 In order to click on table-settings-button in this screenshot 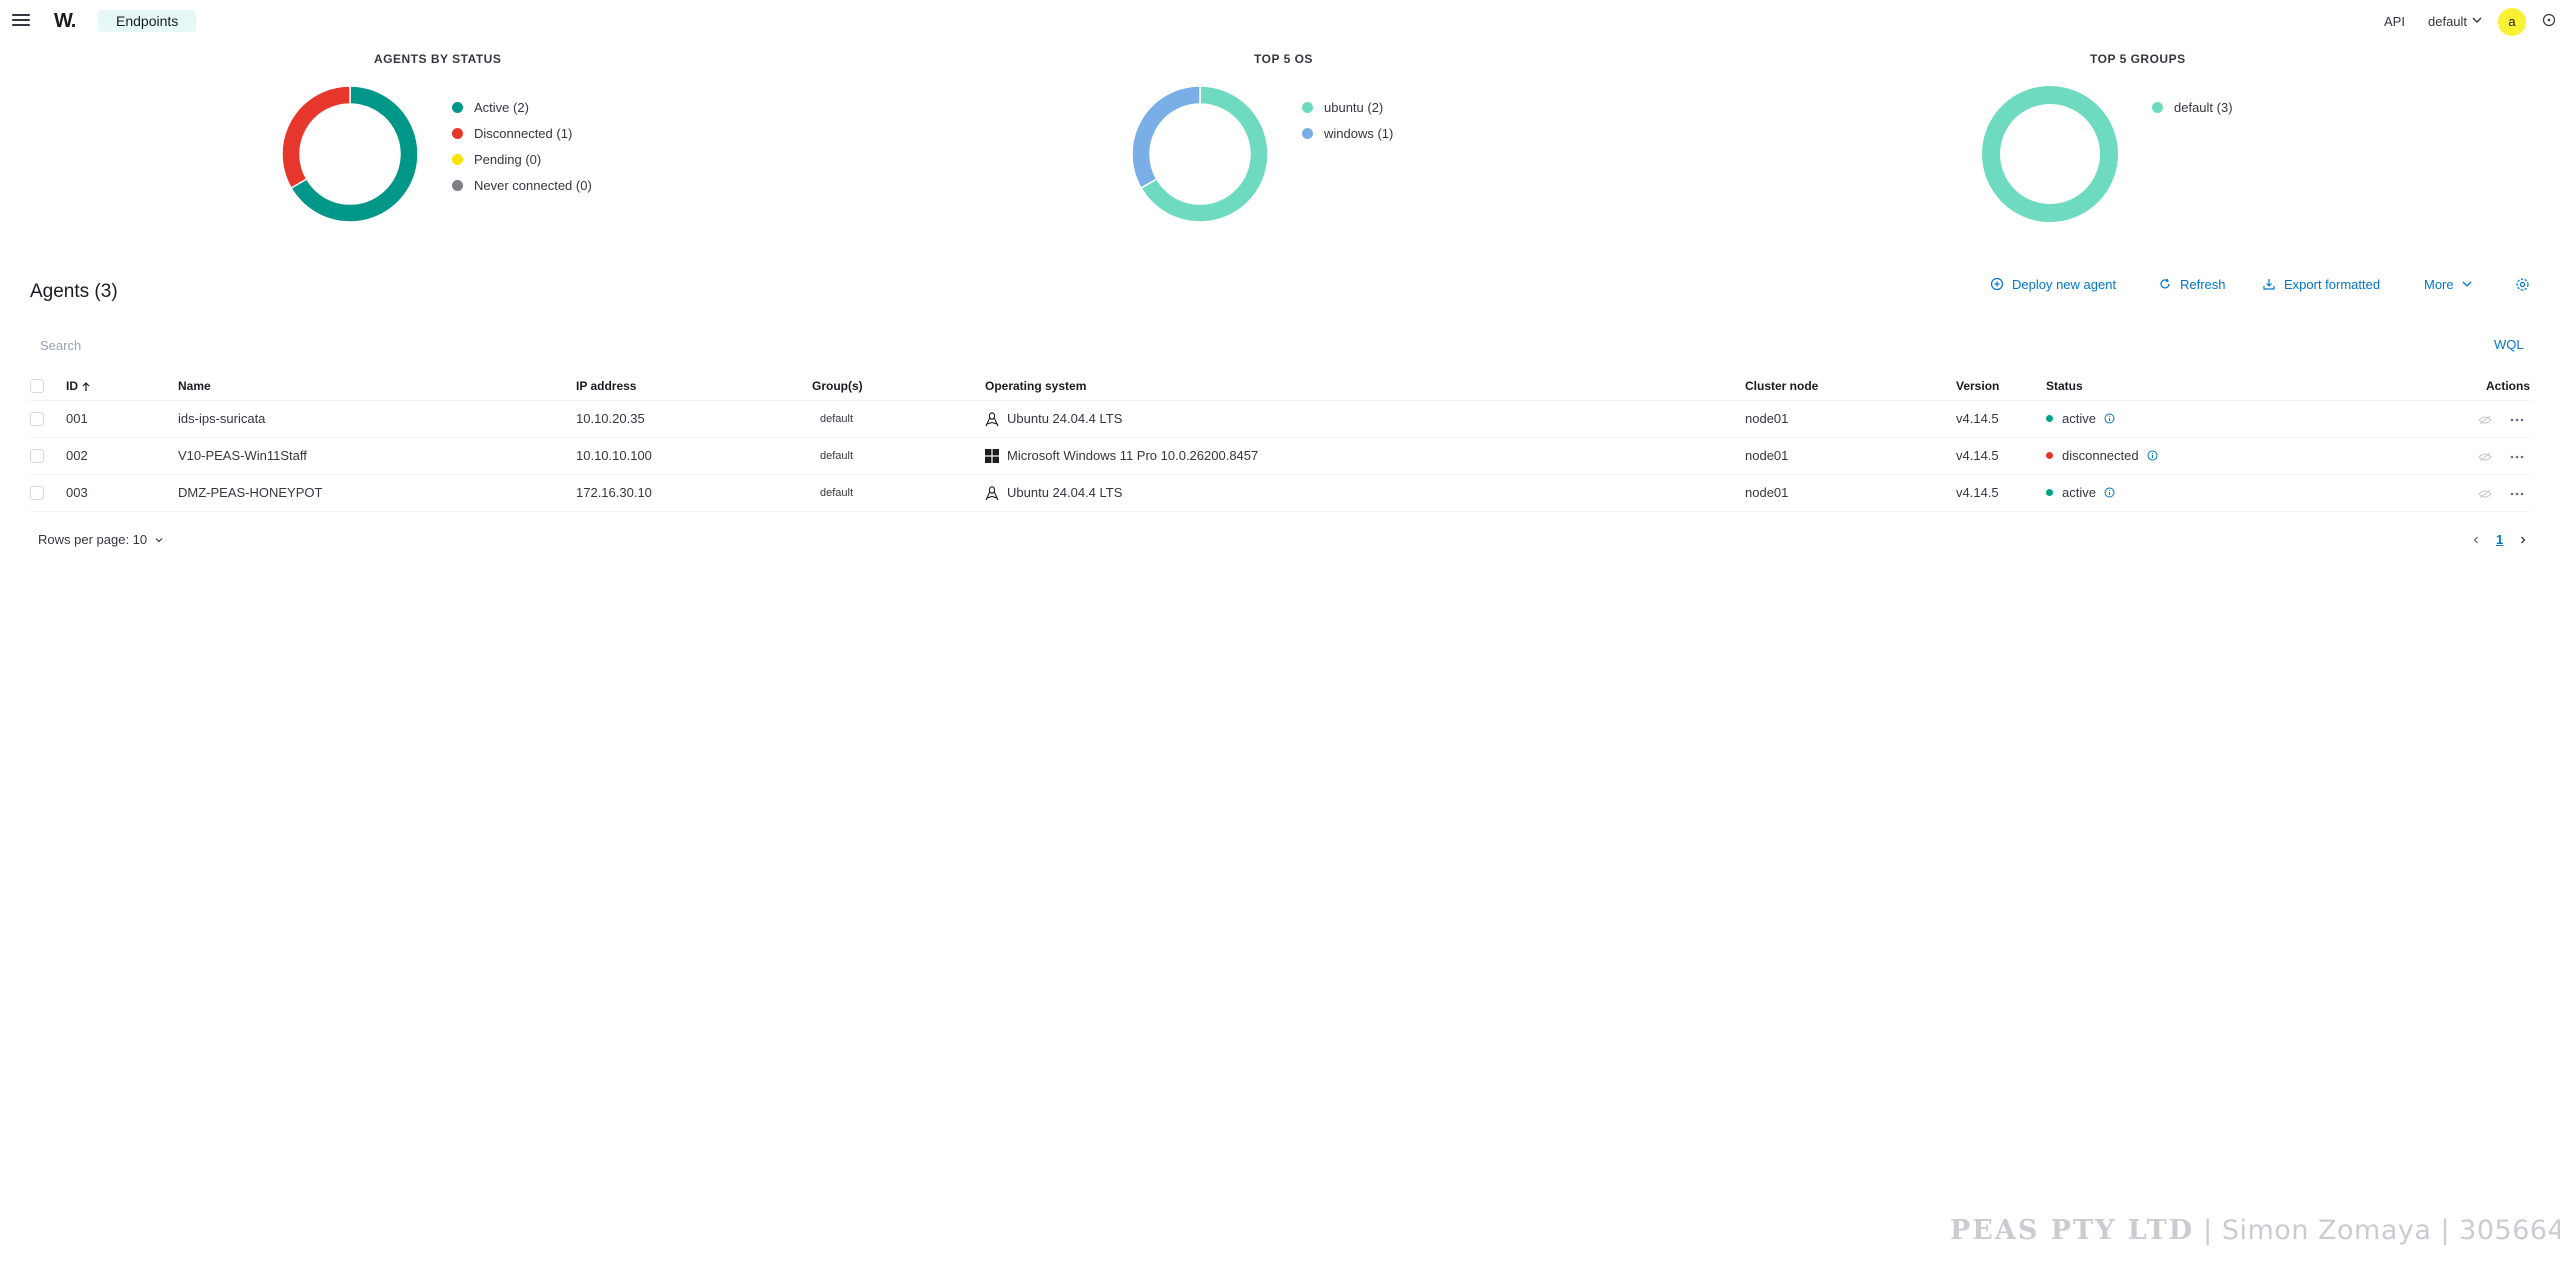, I will do `click(2526, 284)`.